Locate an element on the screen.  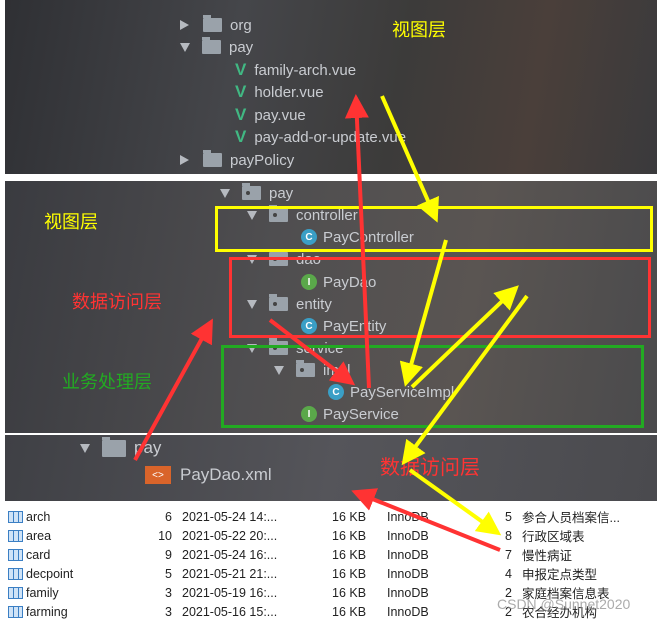
watermark: CSDN @Sunnet2020 is located at coordinates (564, 604).